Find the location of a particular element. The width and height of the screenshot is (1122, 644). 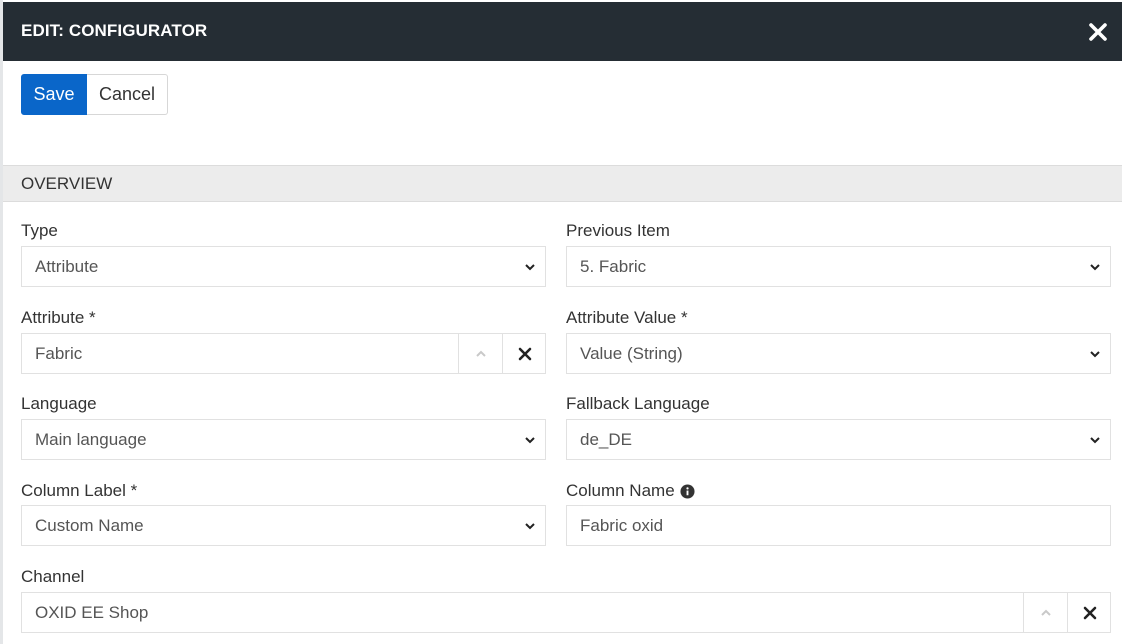

language-value: Main language is located at coordinates (91, 439).